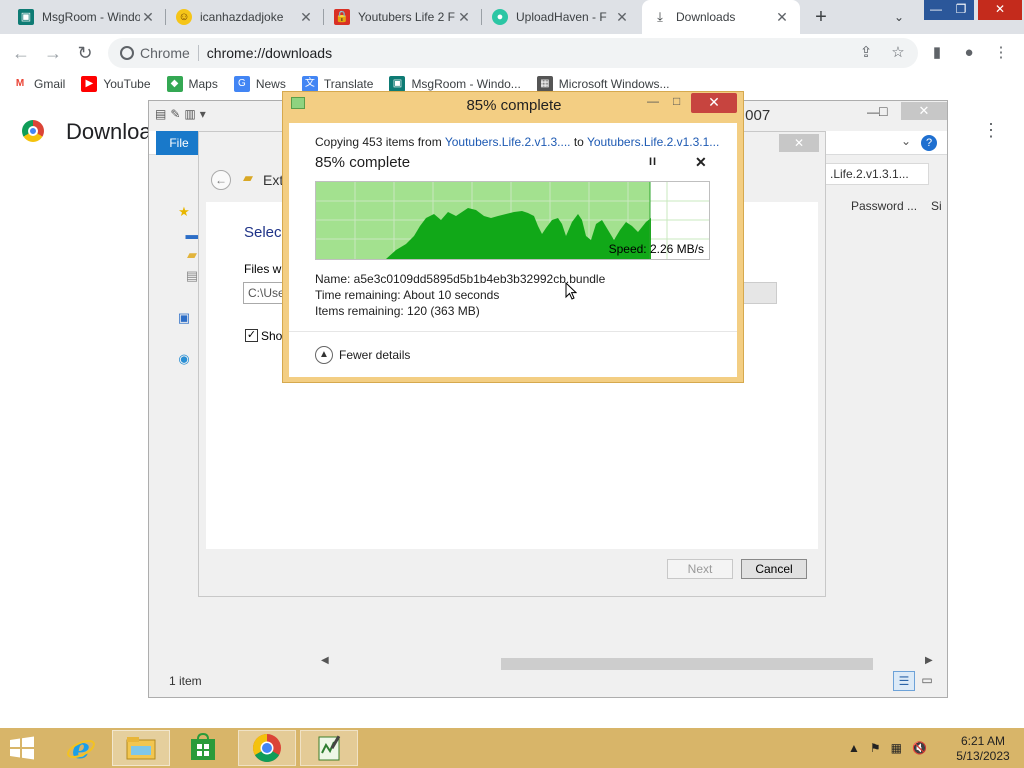 This screenshot has width=1024, height=768. What do you see at coordinates (374, 355) in the screenshot?
I see `fewer-details-link: Fewer details` at bounding box center [374, 355].